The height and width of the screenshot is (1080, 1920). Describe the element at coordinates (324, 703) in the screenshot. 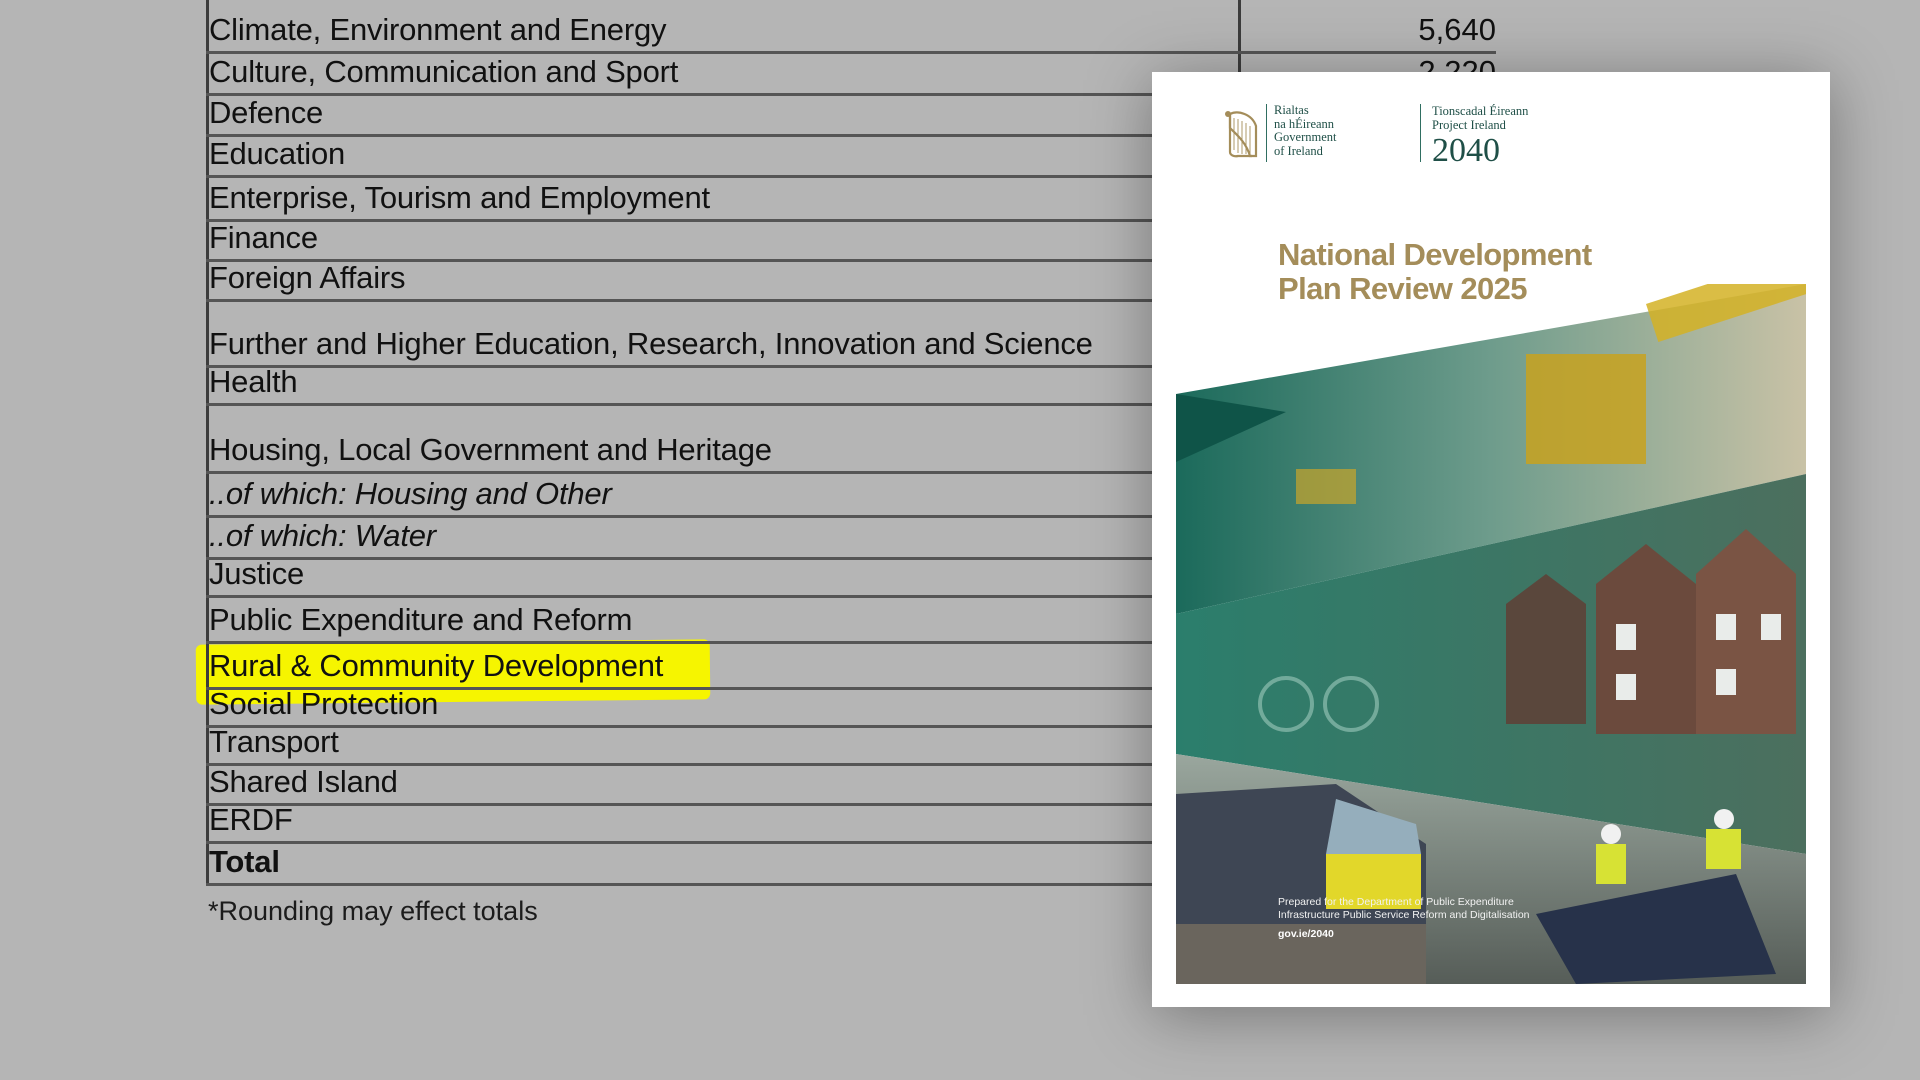

I see `row-label: Social Protection` at that location.